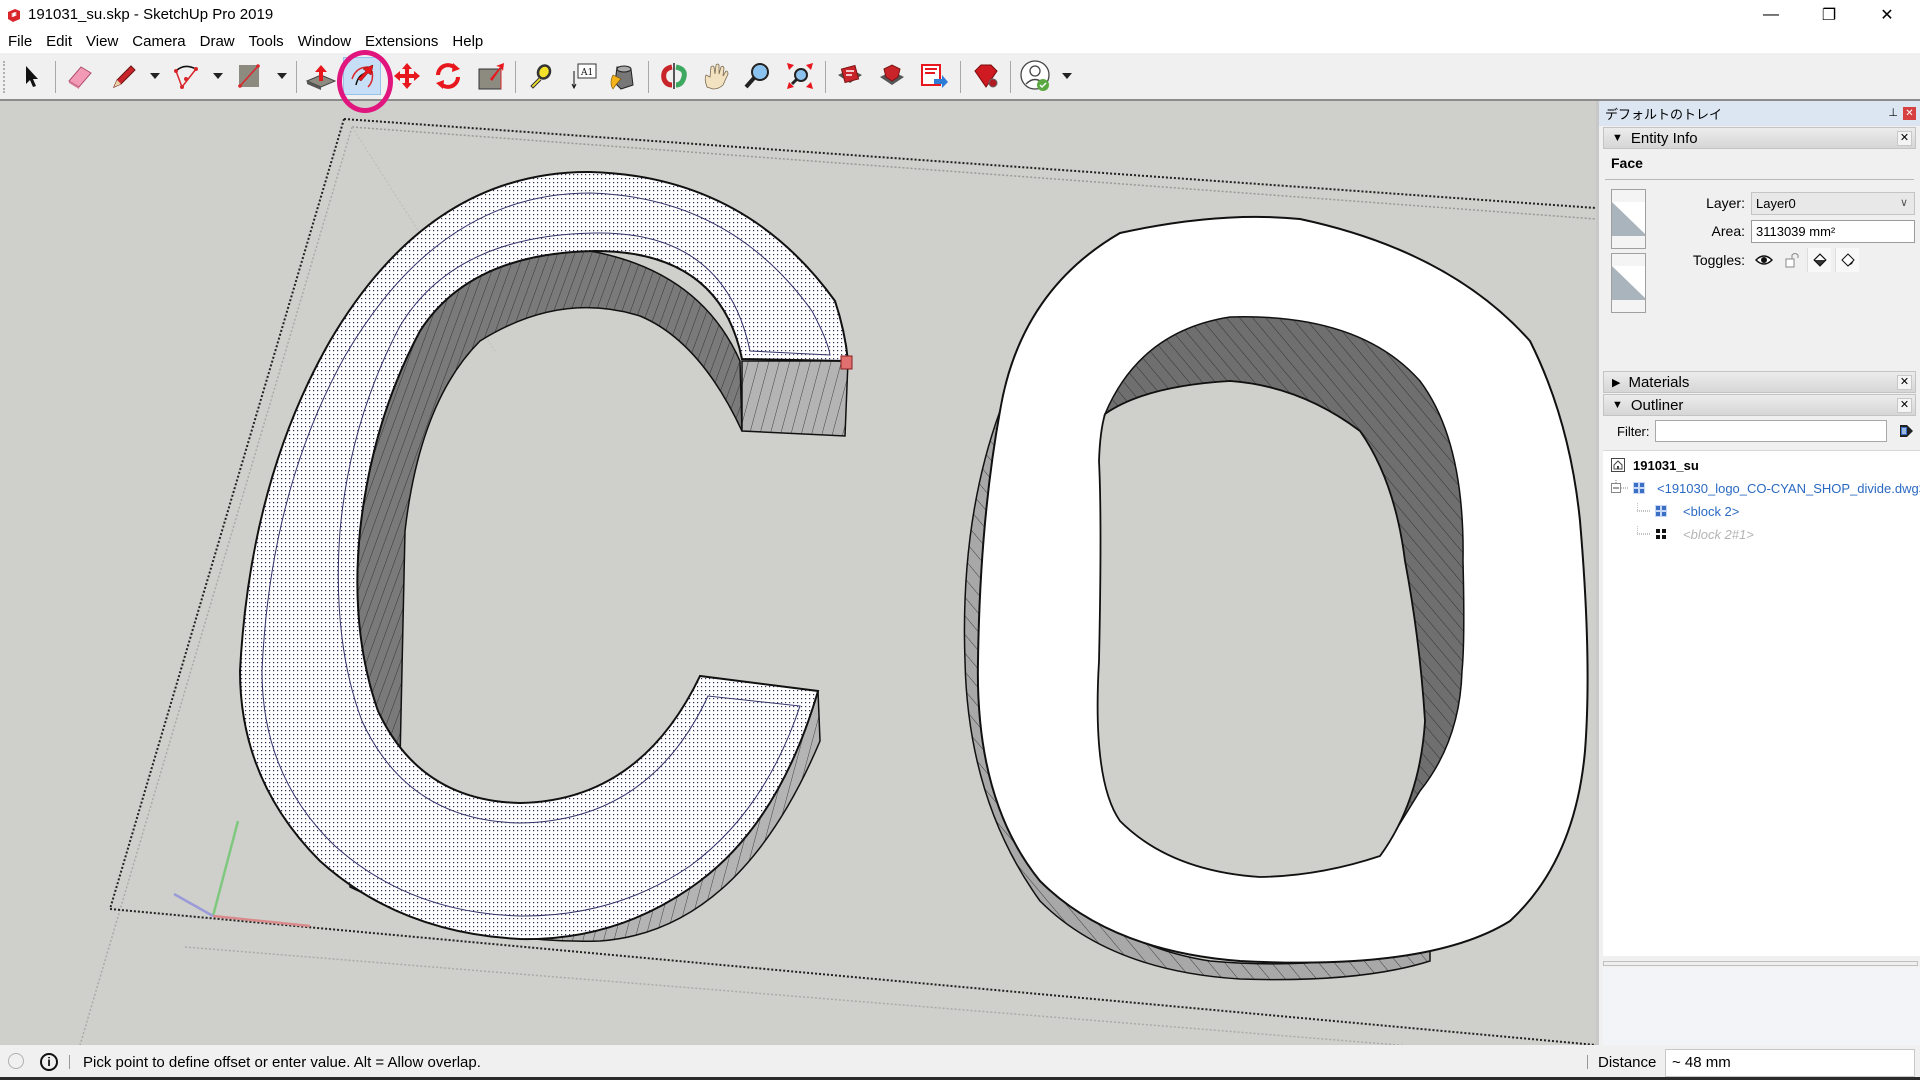 The height and width of the screenshot is (1080, 1920). I want to click on pencil-icon, so click(124, 76).